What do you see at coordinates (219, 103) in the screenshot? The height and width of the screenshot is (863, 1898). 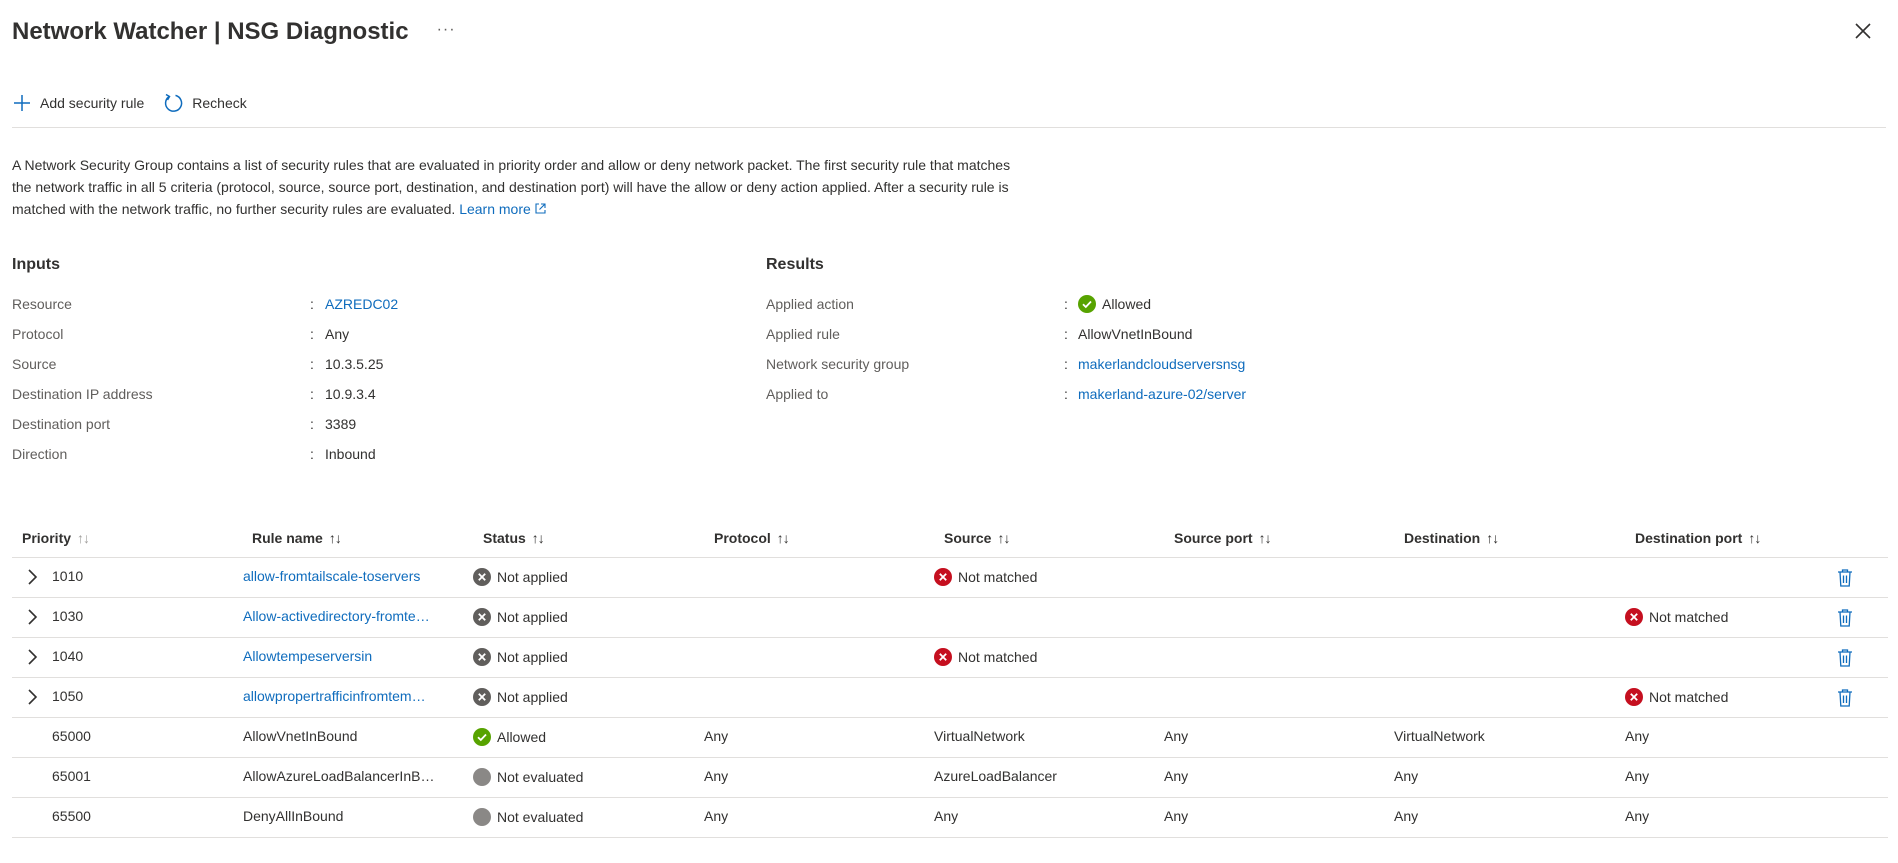 I see `recheck-label: Recheck` at bounding box center [219, 103].